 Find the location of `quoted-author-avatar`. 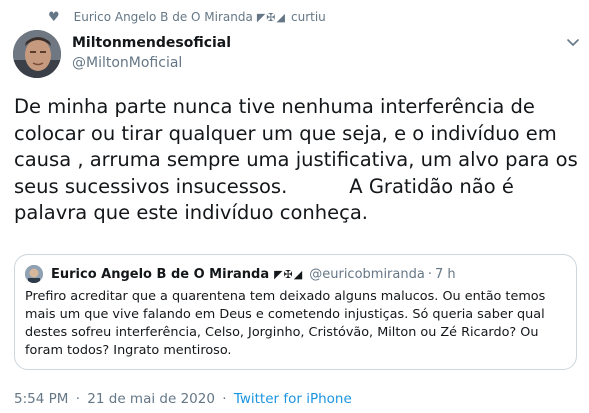

quoted-author-avatar is located at coordinates (34, 274).